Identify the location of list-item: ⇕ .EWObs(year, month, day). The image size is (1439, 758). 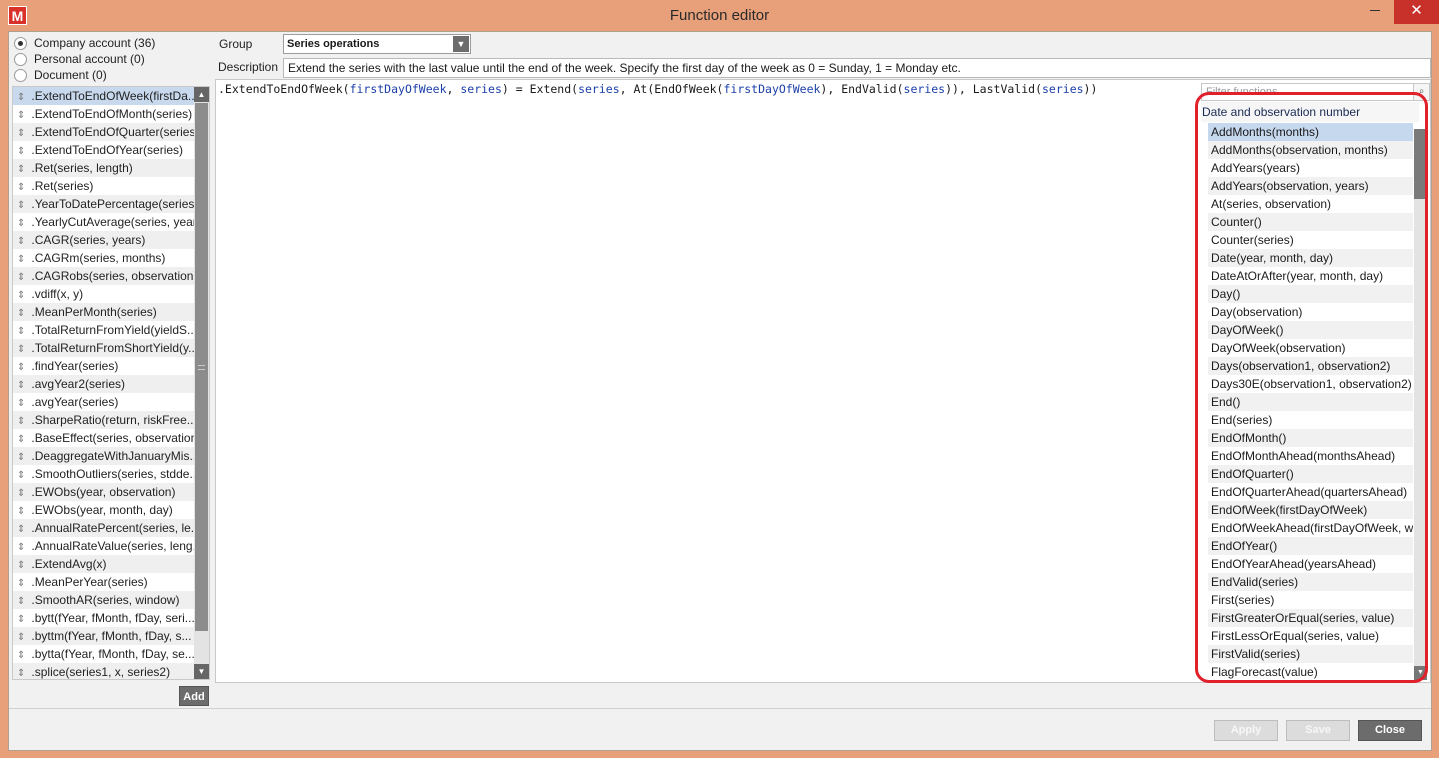
(103, 510).